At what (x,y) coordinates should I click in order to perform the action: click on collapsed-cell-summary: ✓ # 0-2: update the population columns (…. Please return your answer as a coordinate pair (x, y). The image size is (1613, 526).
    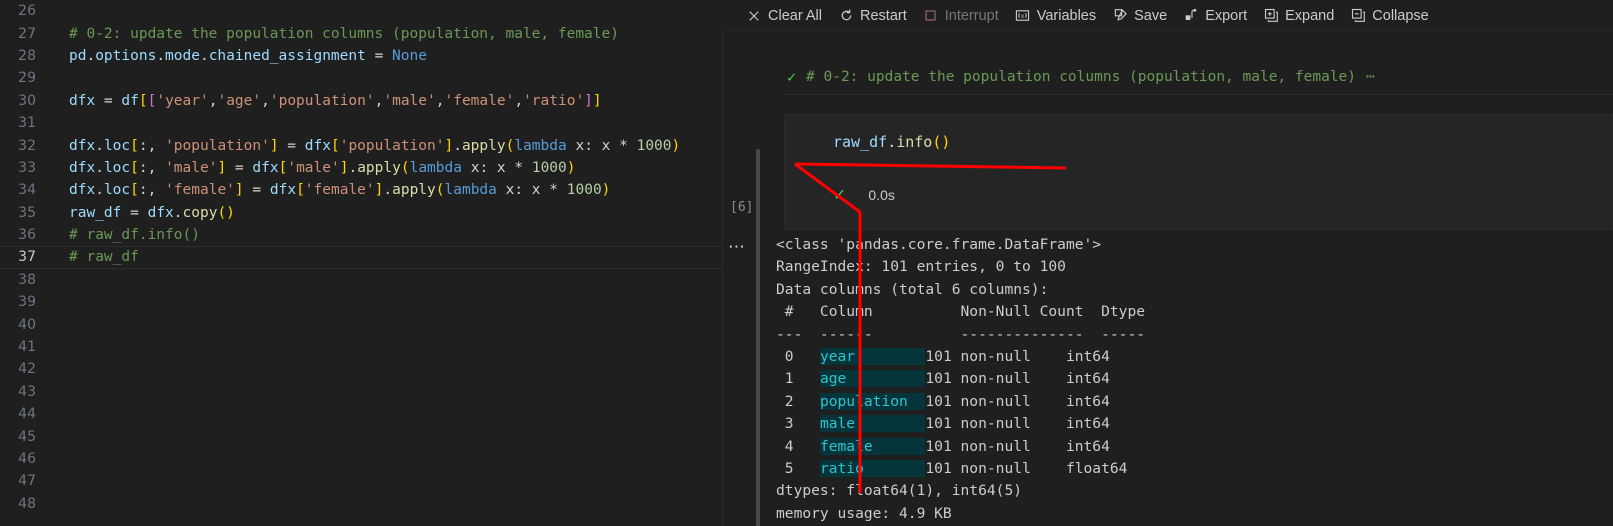
    Looking at the image, I should click on (1081, 77).